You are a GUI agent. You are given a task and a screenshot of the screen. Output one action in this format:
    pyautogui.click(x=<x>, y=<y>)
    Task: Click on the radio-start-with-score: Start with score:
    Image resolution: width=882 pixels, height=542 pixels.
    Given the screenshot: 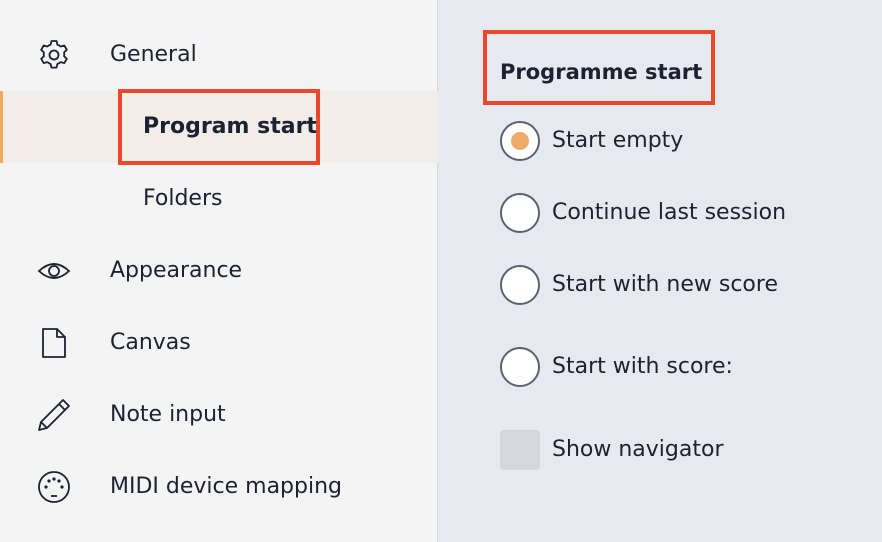 What is the action you would take?
    pyautogui.click(x=680, y=367)
    